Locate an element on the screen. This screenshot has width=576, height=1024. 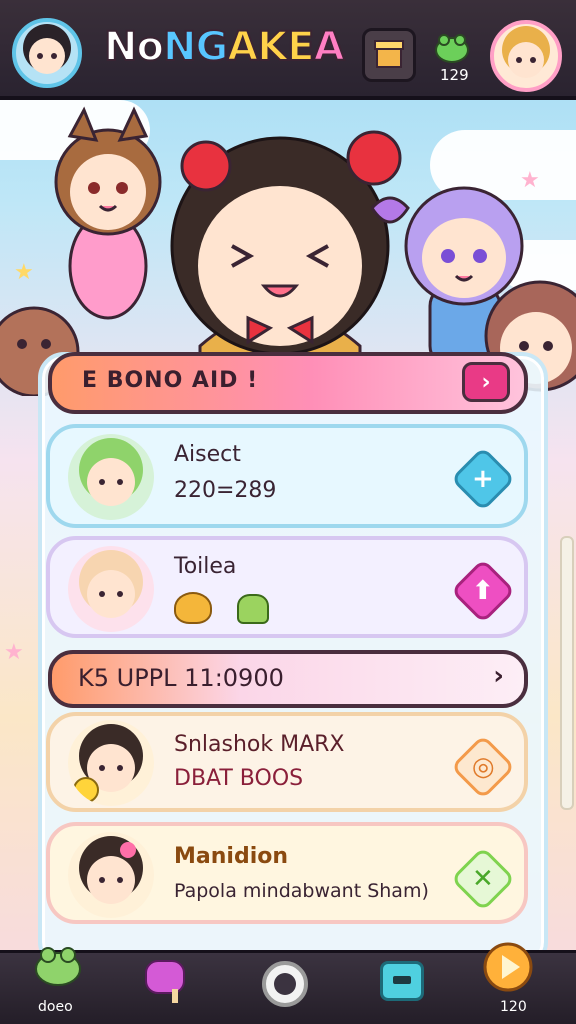
flower-hair-avatar is located at coordinates (111, 875).